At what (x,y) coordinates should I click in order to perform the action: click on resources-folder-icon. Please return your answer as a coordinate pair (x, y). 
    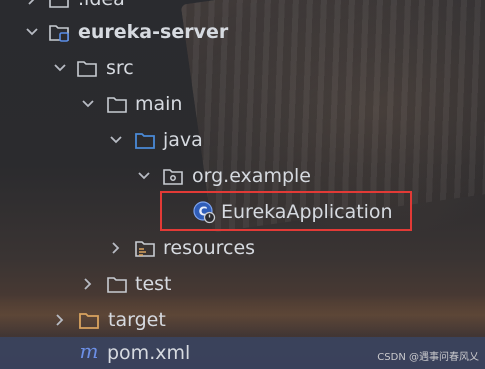
    Looking at the image, I should click on (145, 249).